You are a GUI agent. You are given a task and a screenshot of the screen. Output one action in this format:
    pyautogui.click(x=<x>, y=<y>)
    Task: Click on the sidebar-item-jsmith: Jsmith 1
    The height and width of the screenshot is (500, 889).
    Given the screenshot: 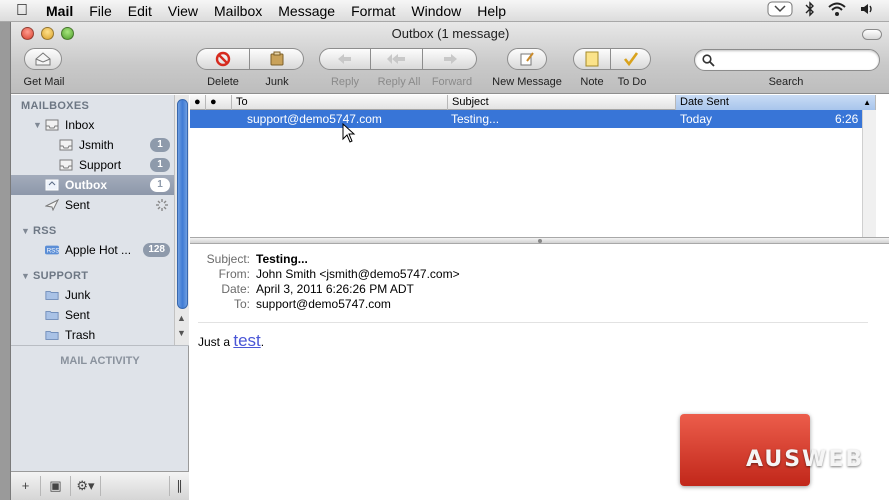 What is the action you would take?
    pyautogui.click(x=92, y=145)
    